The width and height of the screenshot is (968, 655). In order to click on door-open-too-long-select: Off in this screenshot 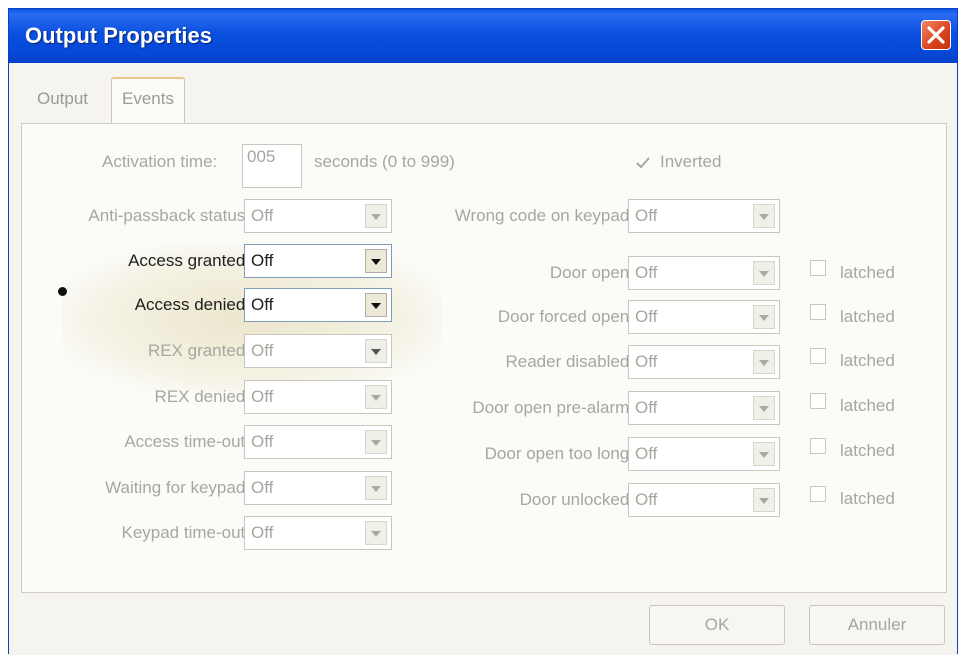, I will do `click(704, 454)`.